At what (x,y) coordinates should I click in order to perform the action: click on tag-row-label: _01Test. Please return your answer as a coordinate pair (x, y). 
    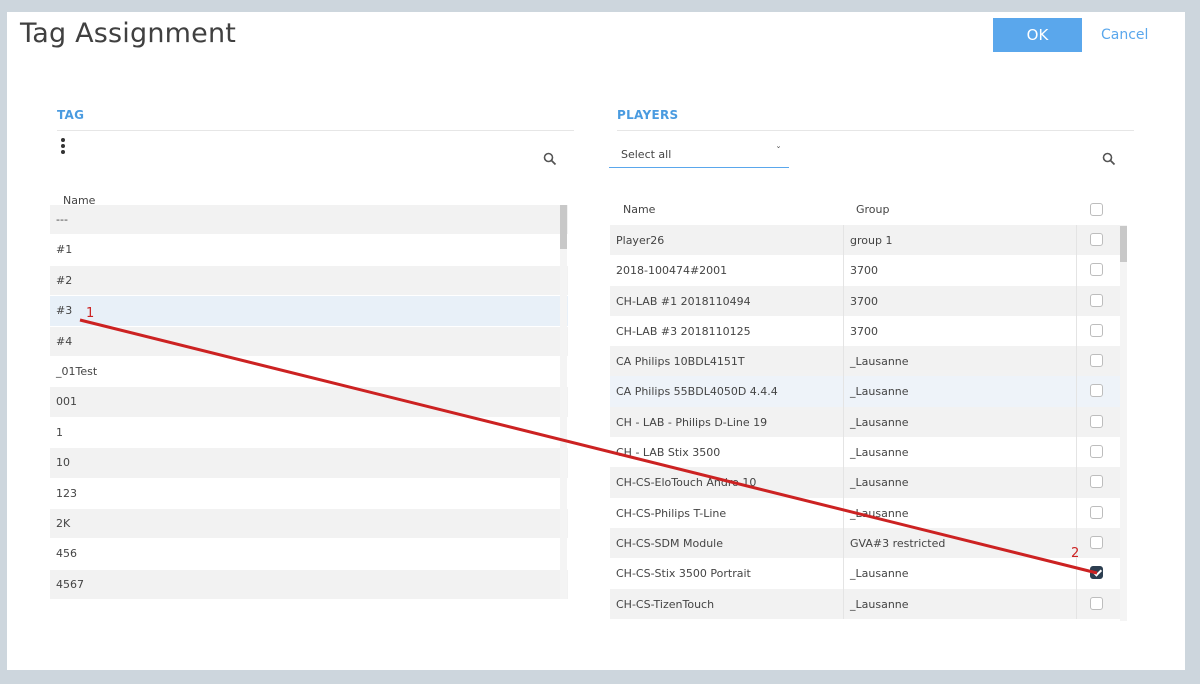
    Looking at the image, I should click on (77, 371).